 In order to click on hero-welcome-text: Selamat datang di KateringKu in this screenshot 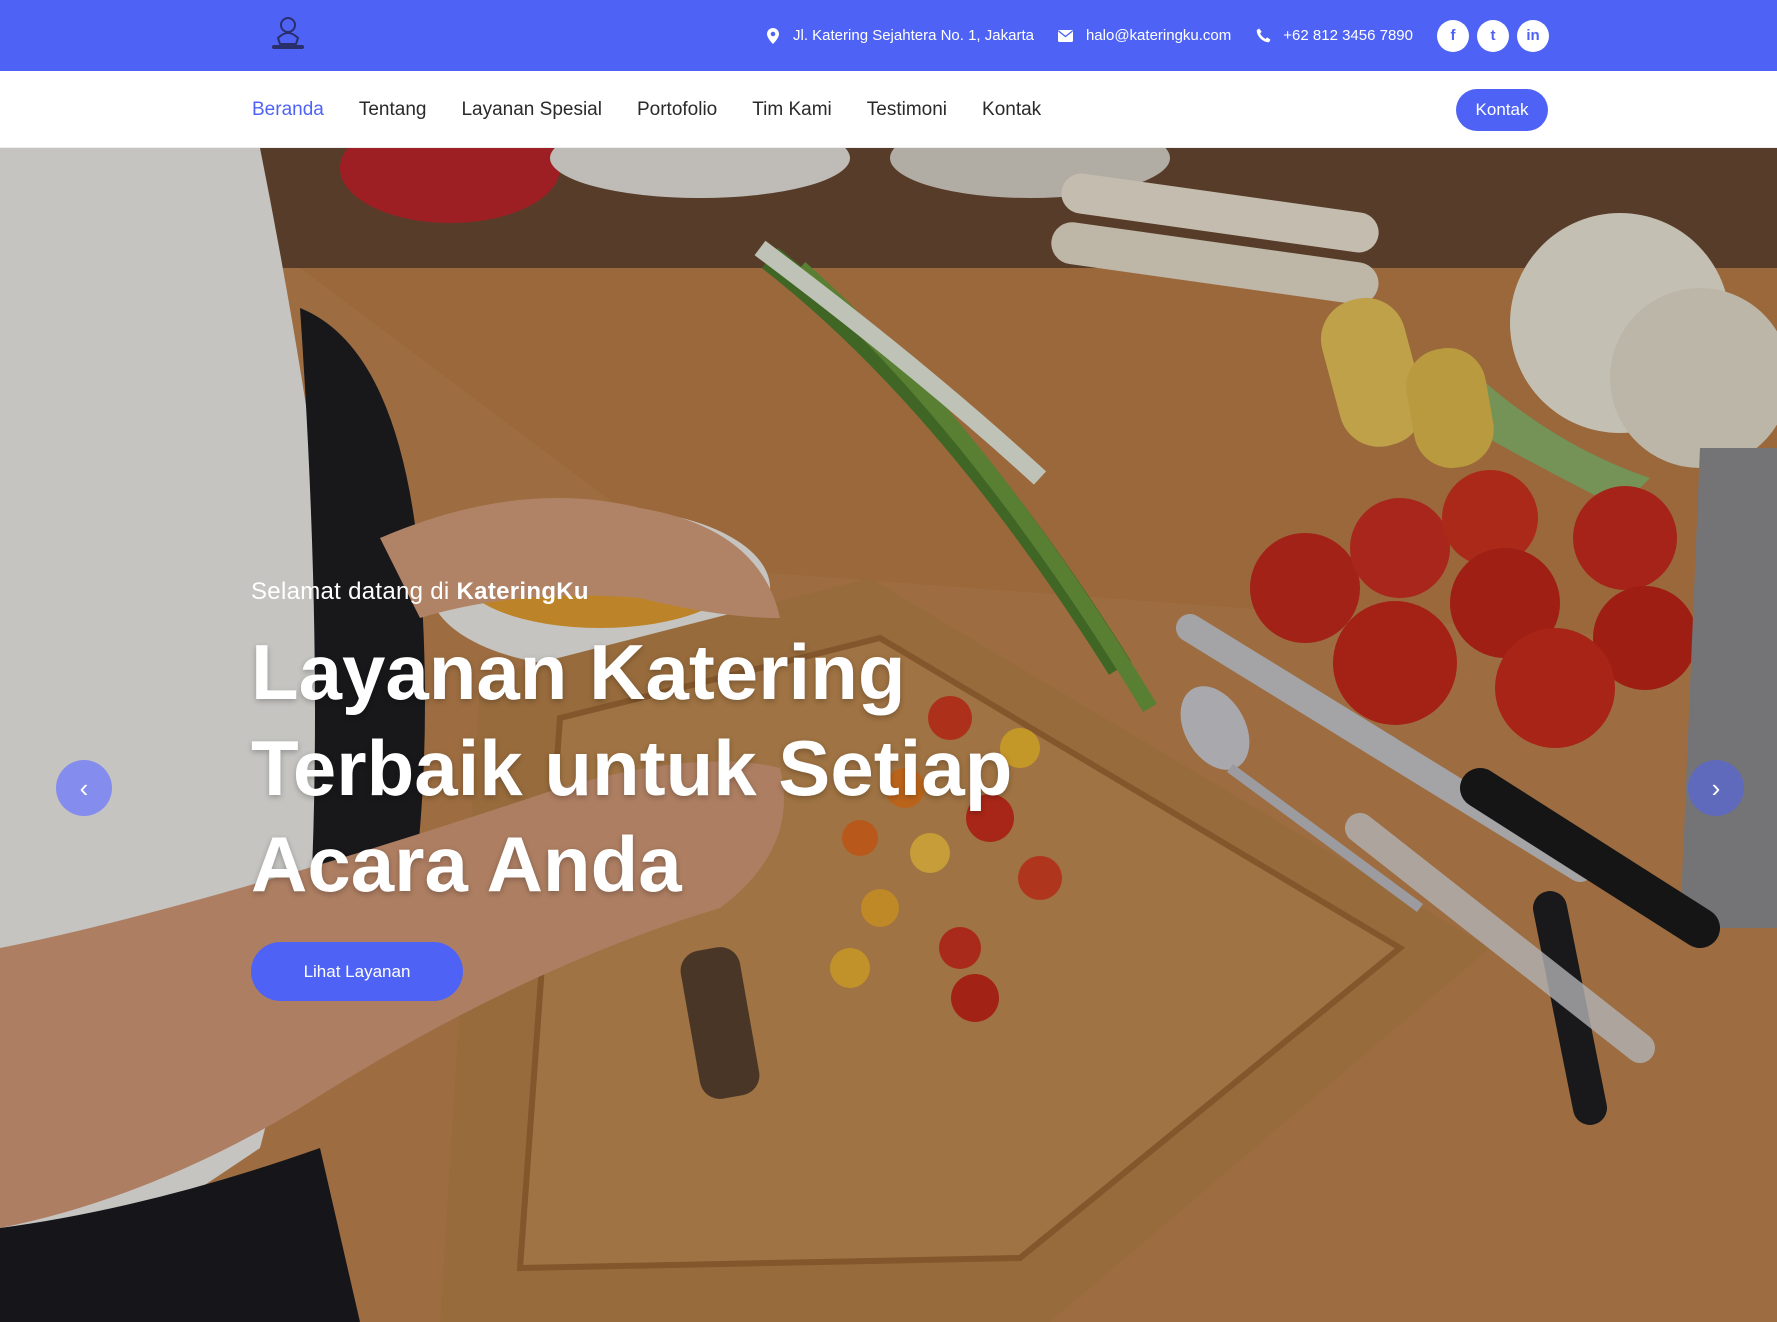, I will do `click(701, 592)`.